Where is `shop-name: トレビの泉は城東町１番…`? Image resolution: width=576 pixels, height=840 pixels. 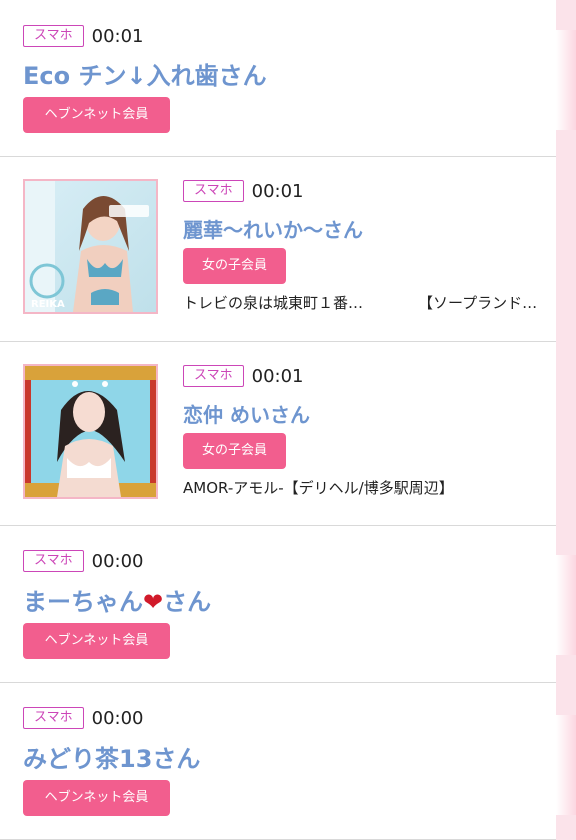 shop-name: トレビの泉は城東町１番… is located at coordinates (273, 302).